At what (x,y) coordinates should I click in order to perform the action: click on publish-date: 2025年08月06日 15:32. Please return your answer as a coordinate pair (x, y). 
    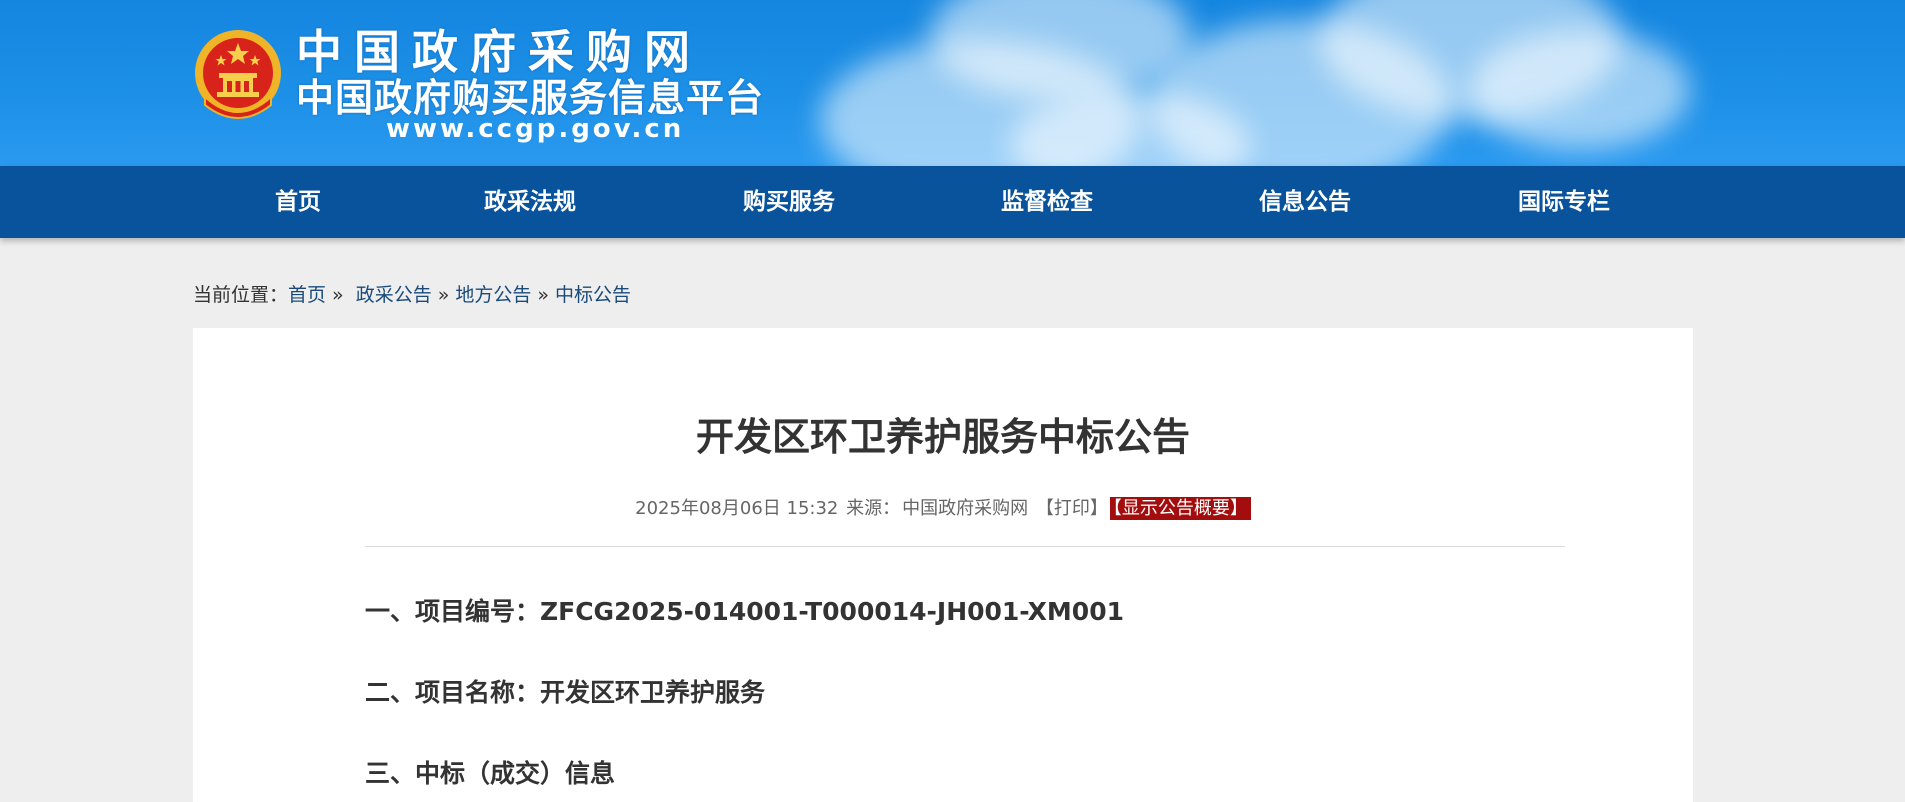
    Looking at the image, I should click on (737, 508).